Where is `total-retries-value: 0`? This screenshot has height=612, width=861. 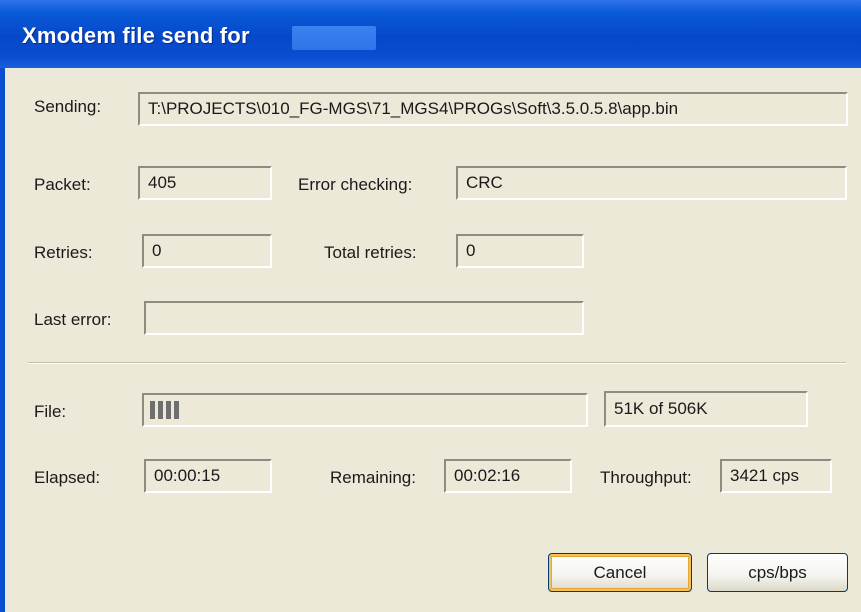
total-retries-value: 0 is located at coordinates (471, 250).